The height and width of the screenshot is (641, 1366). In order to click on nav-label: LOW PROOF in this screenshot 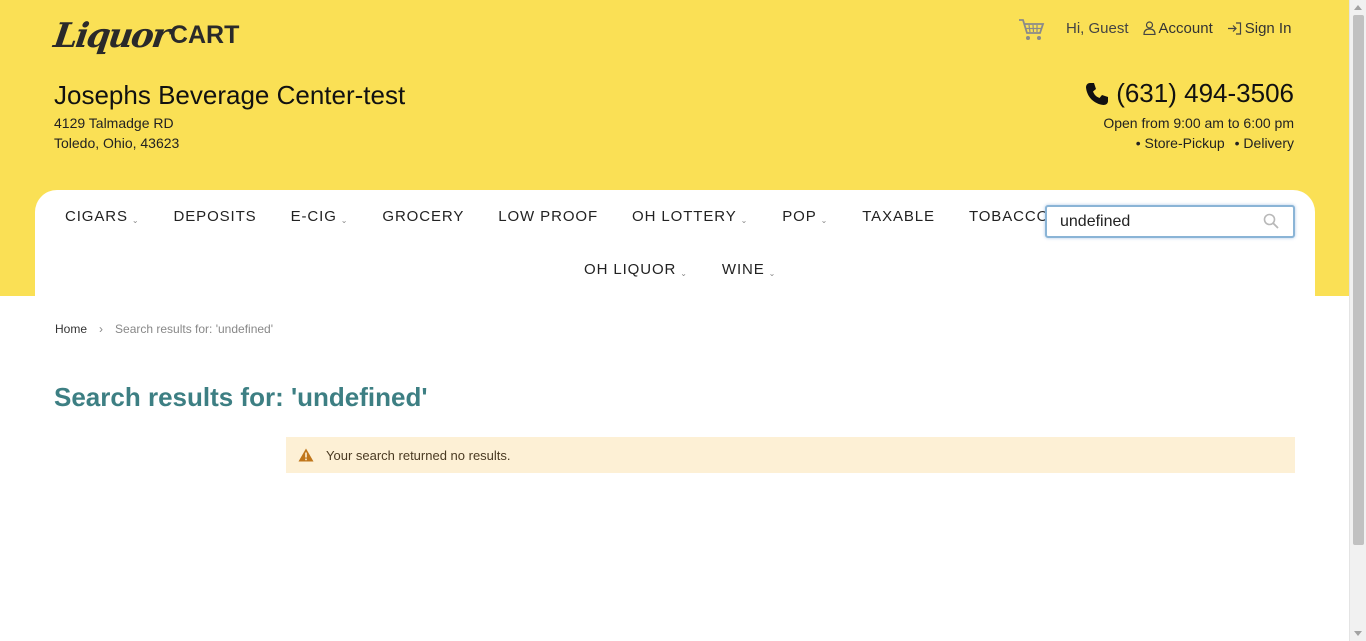, I will do `click(548, 216)`.